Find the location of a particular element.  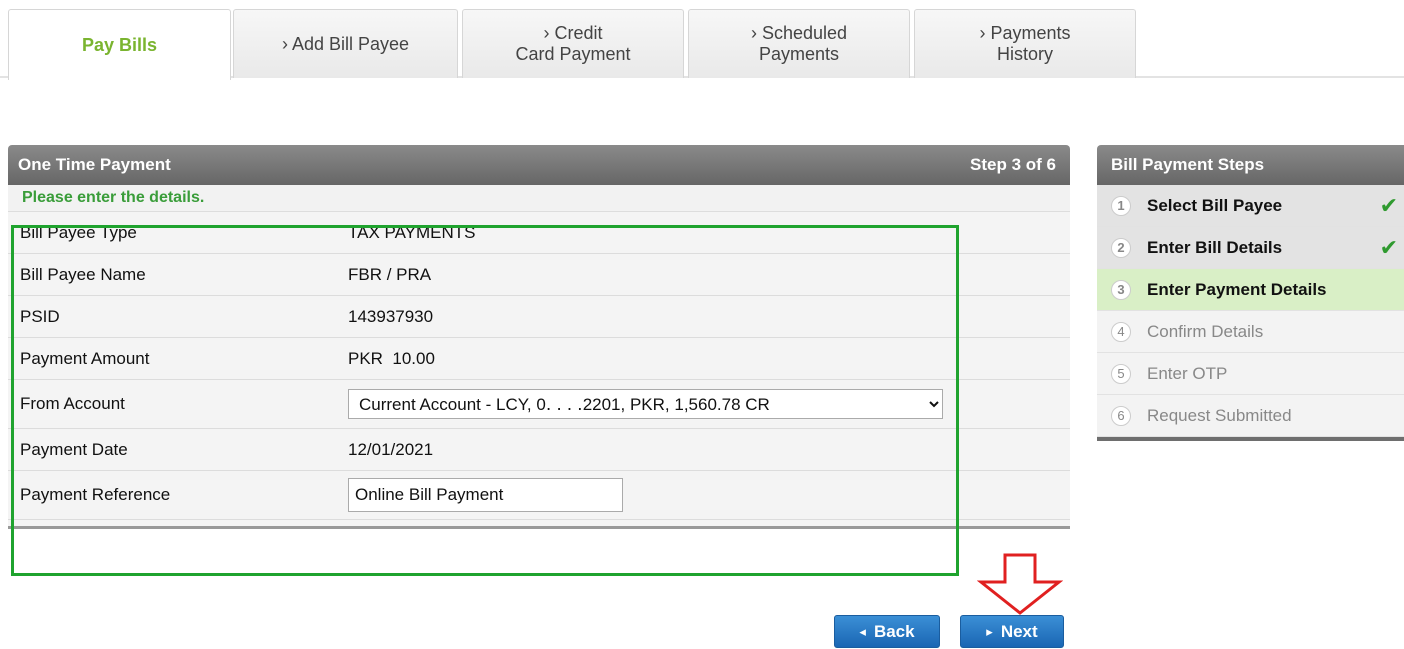

step-number: 4 is located at coordinates (1121, 331).